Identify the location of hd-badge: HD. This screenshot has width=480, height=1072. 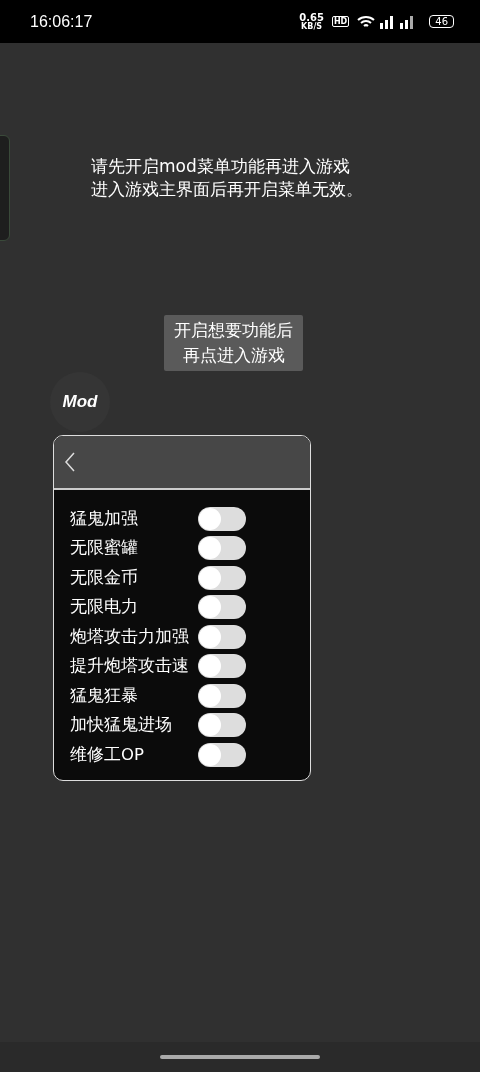
(340, 21).